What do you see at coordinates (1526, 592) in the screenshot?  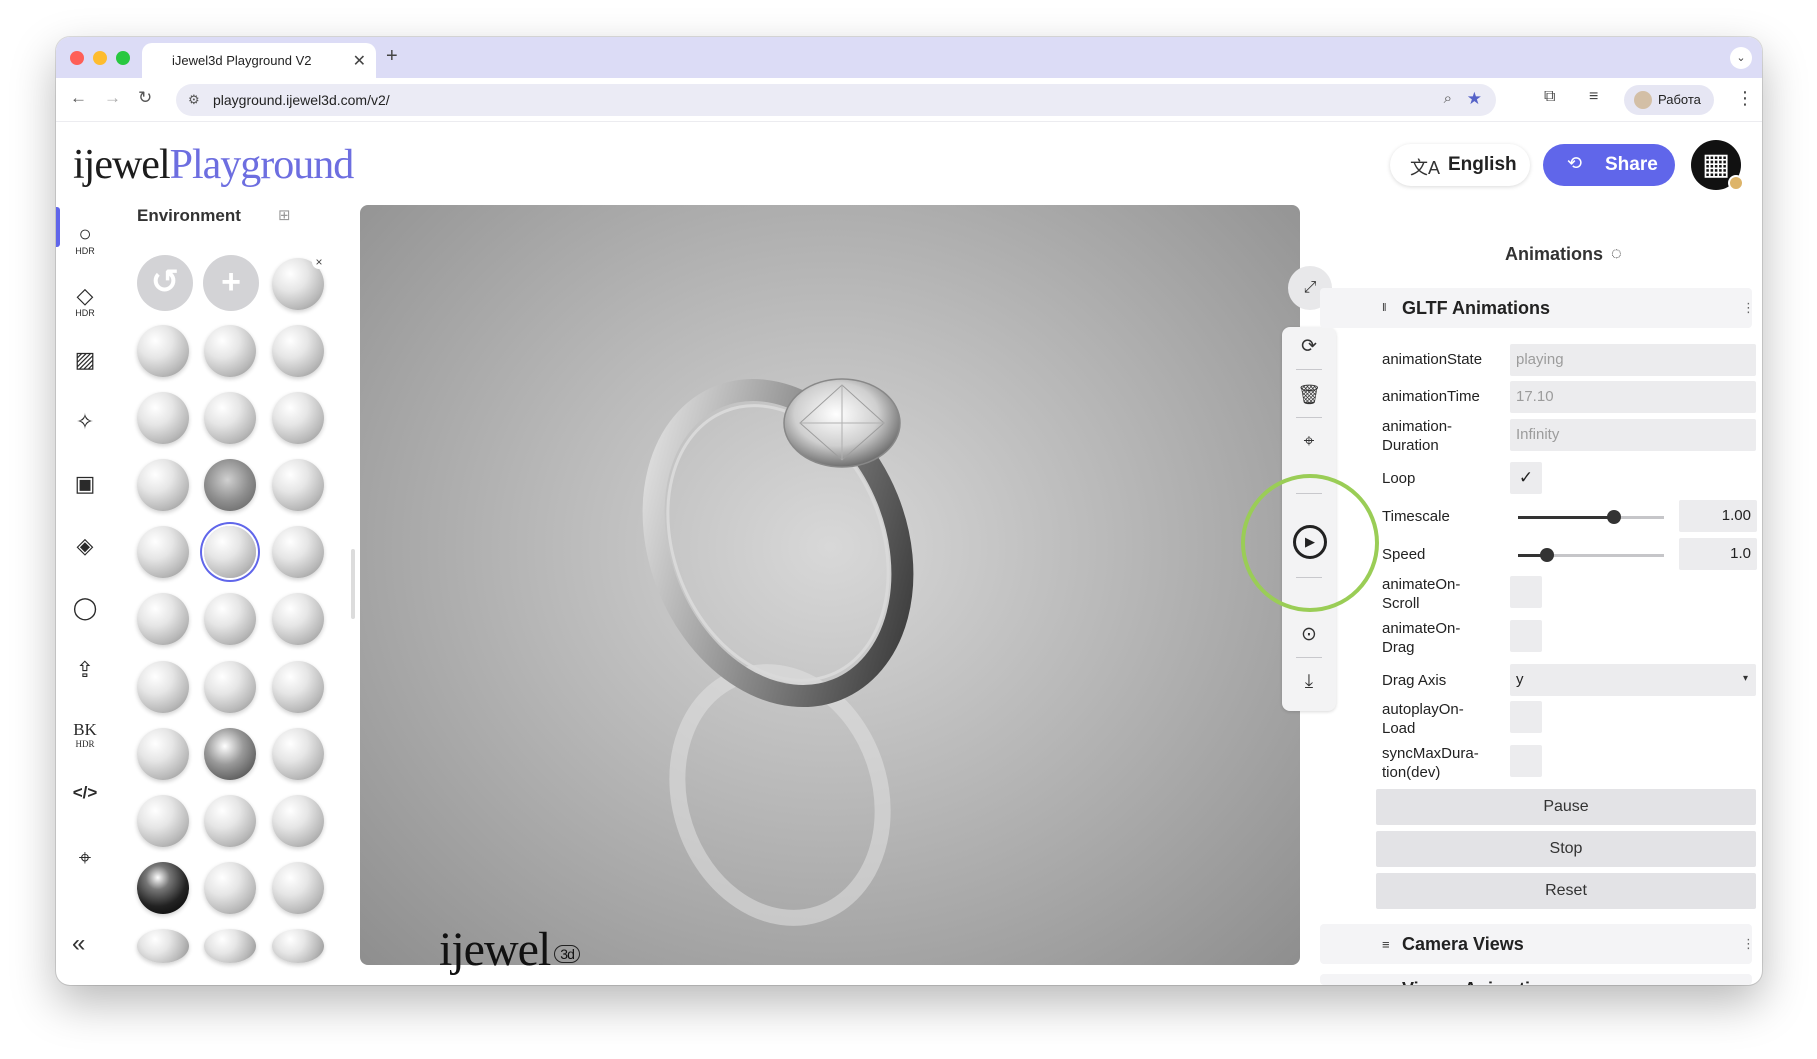 I see `animate-on-scroll-checkbox` at bounding box center [1526, 592].